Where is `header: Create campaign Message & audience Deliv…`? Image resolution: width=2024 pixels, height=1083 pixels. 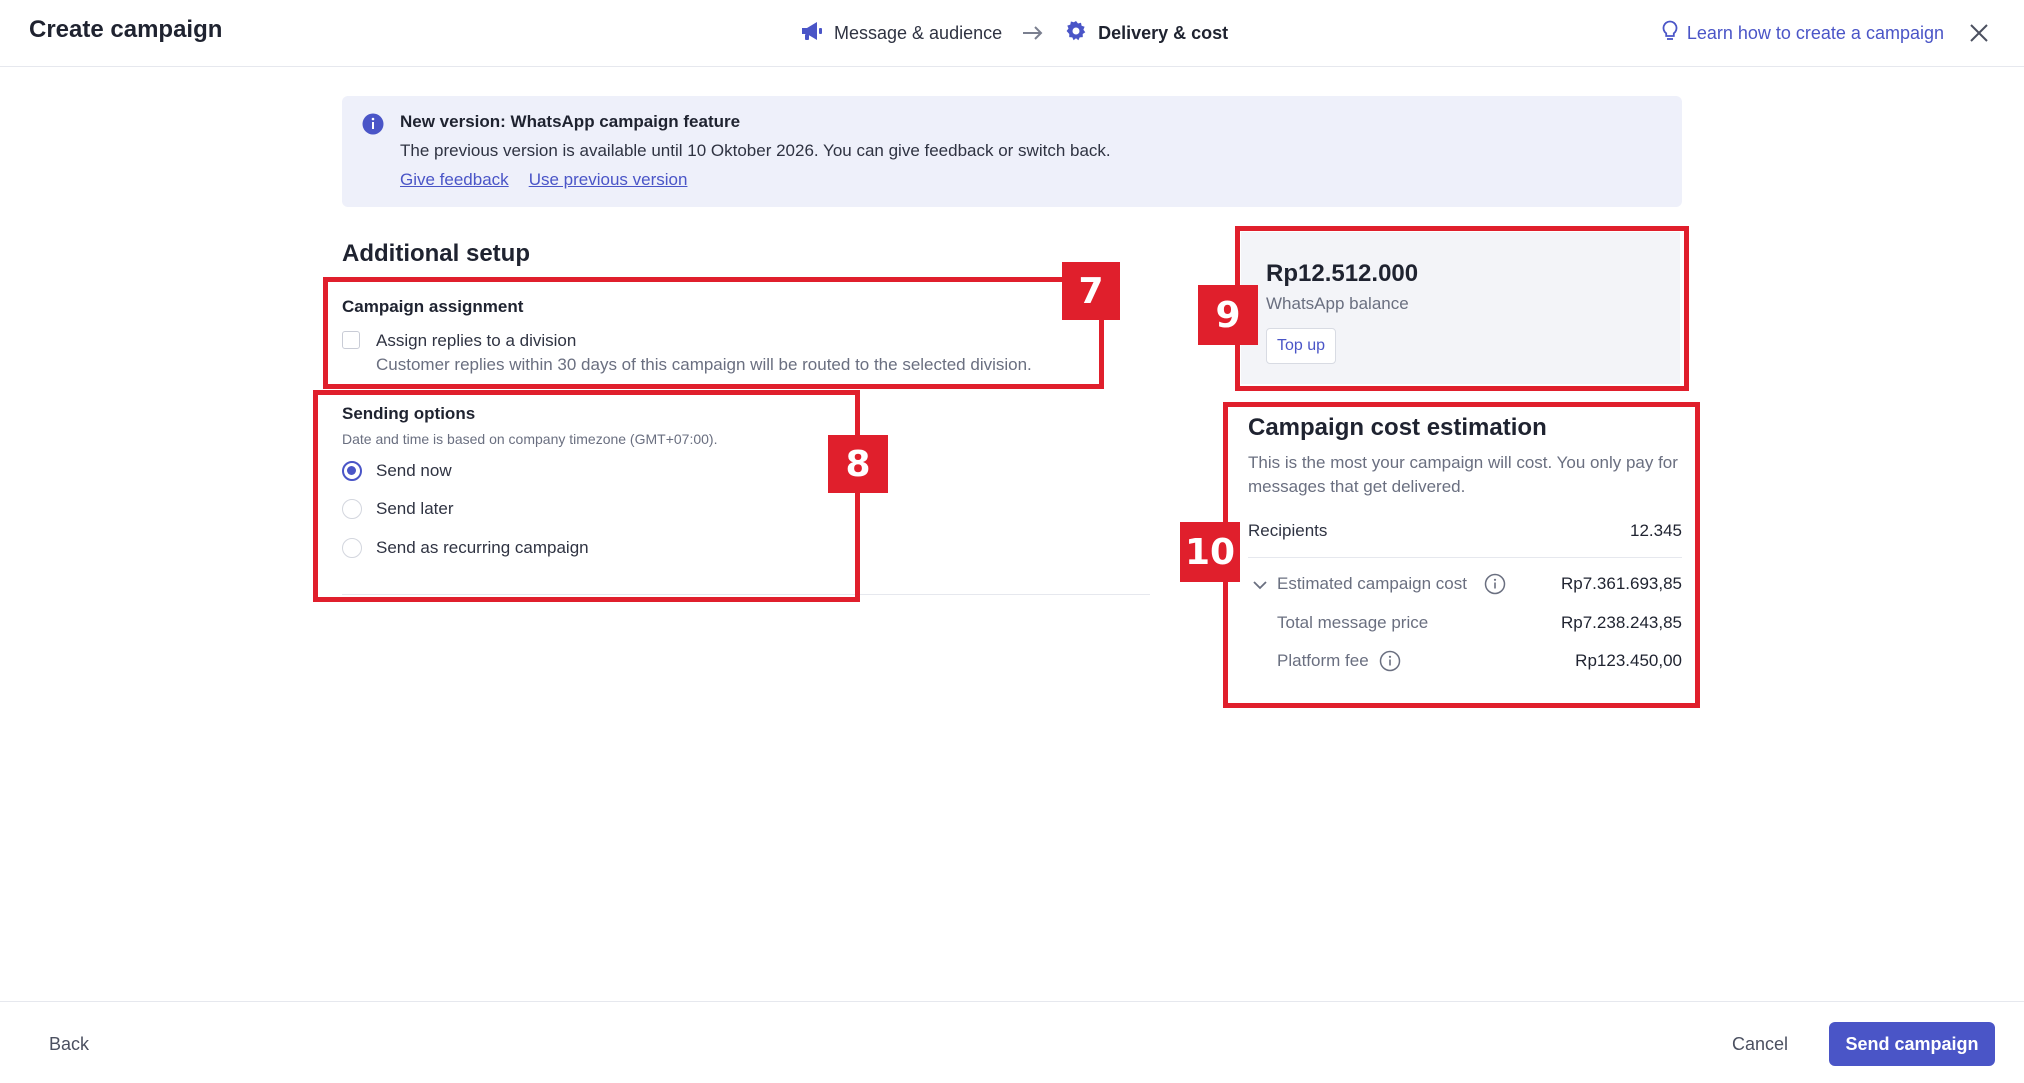 header: Create campaign Message & audience Deliv… is located at coordinates (1012, 33).